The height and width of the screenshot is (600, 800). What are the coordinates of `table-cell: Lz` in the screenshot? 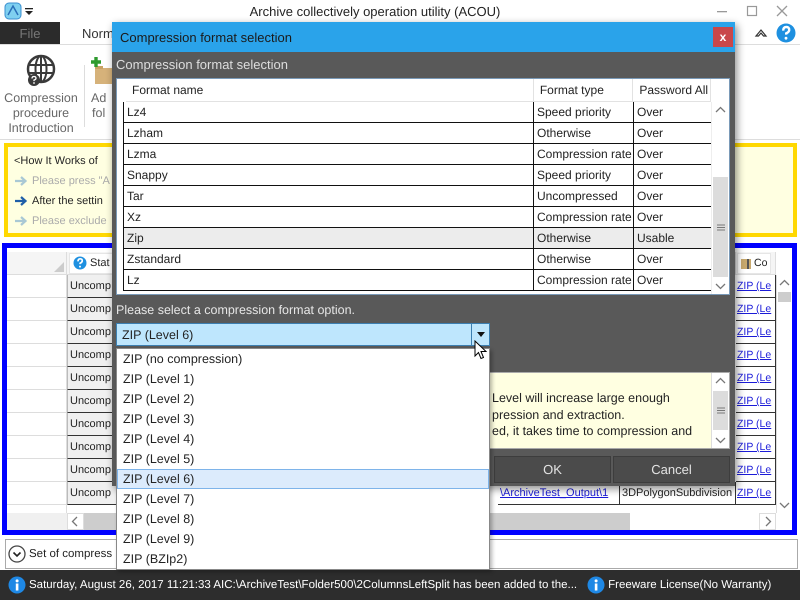 It's located at (328, 280).